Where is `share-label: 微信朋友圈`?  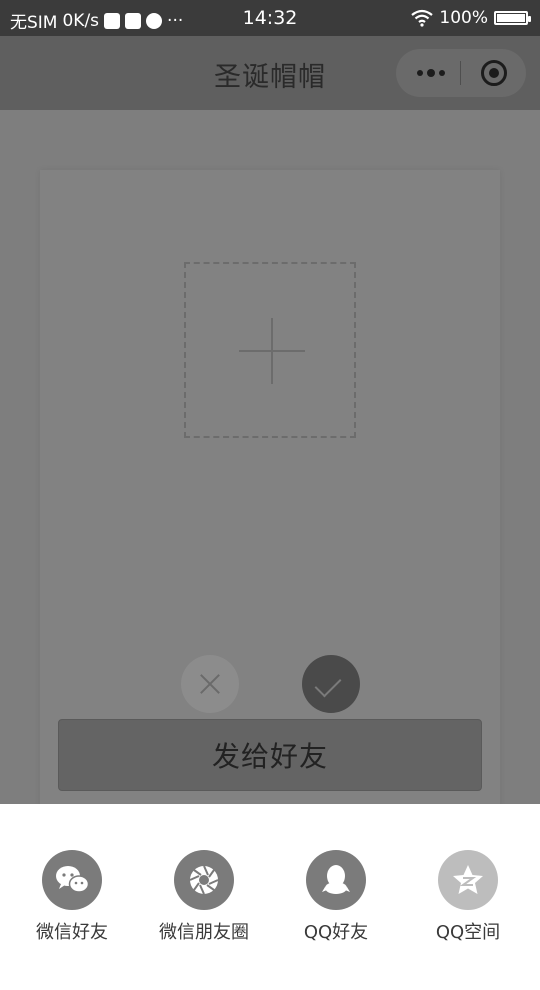
share-label: 微信朋友圈 is located at coordinates (204, 932).